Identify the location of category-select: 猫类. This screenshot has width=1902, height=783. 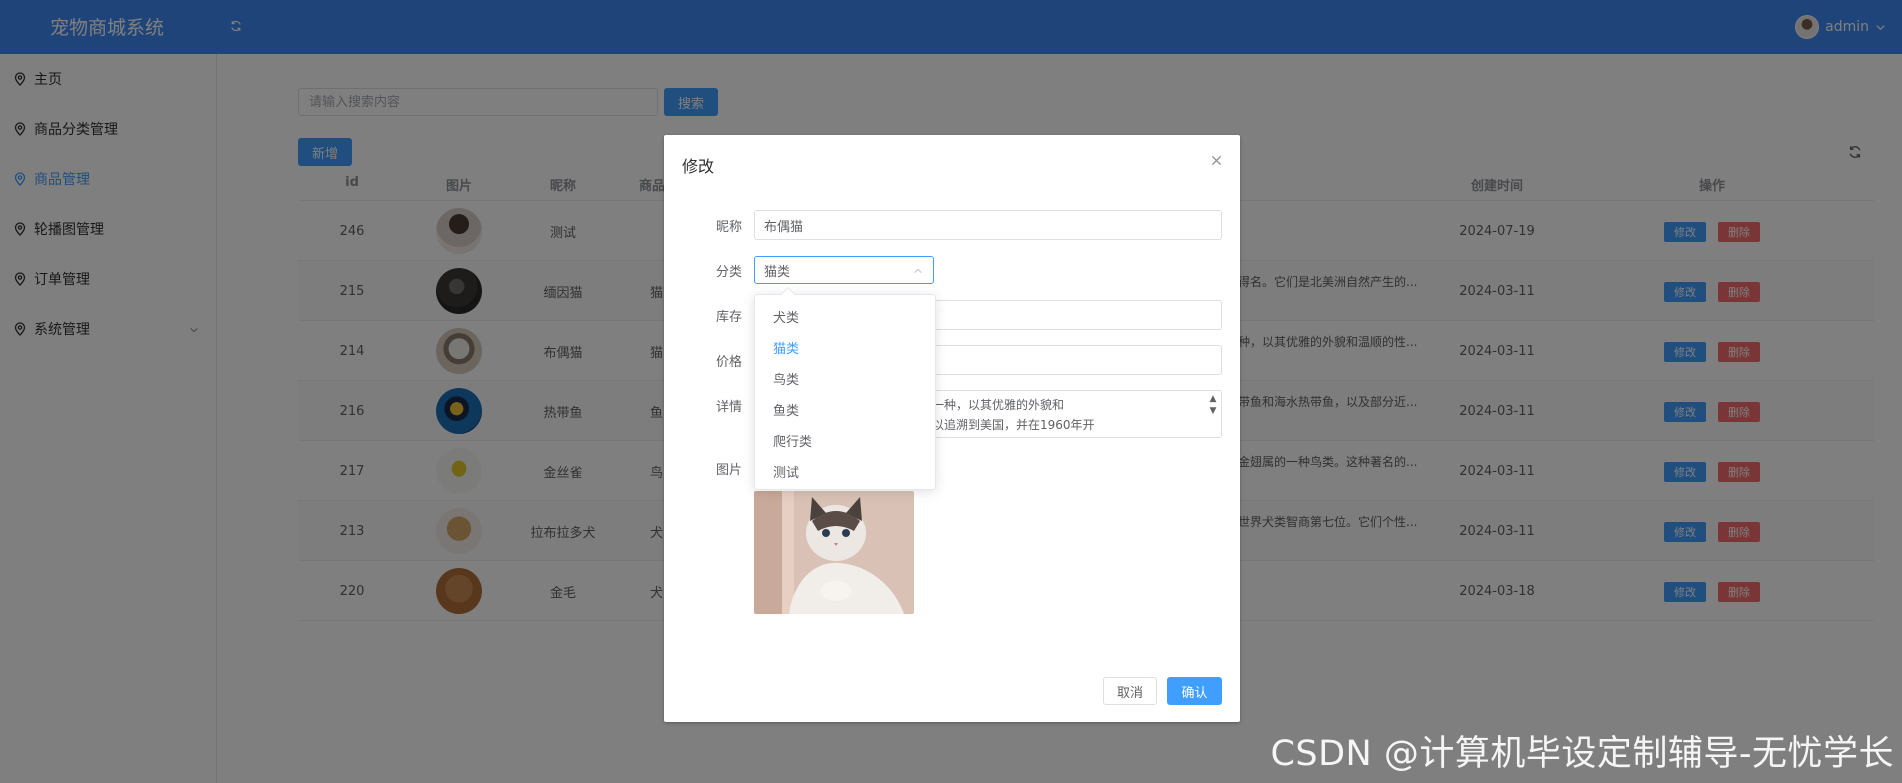
(844, 270).